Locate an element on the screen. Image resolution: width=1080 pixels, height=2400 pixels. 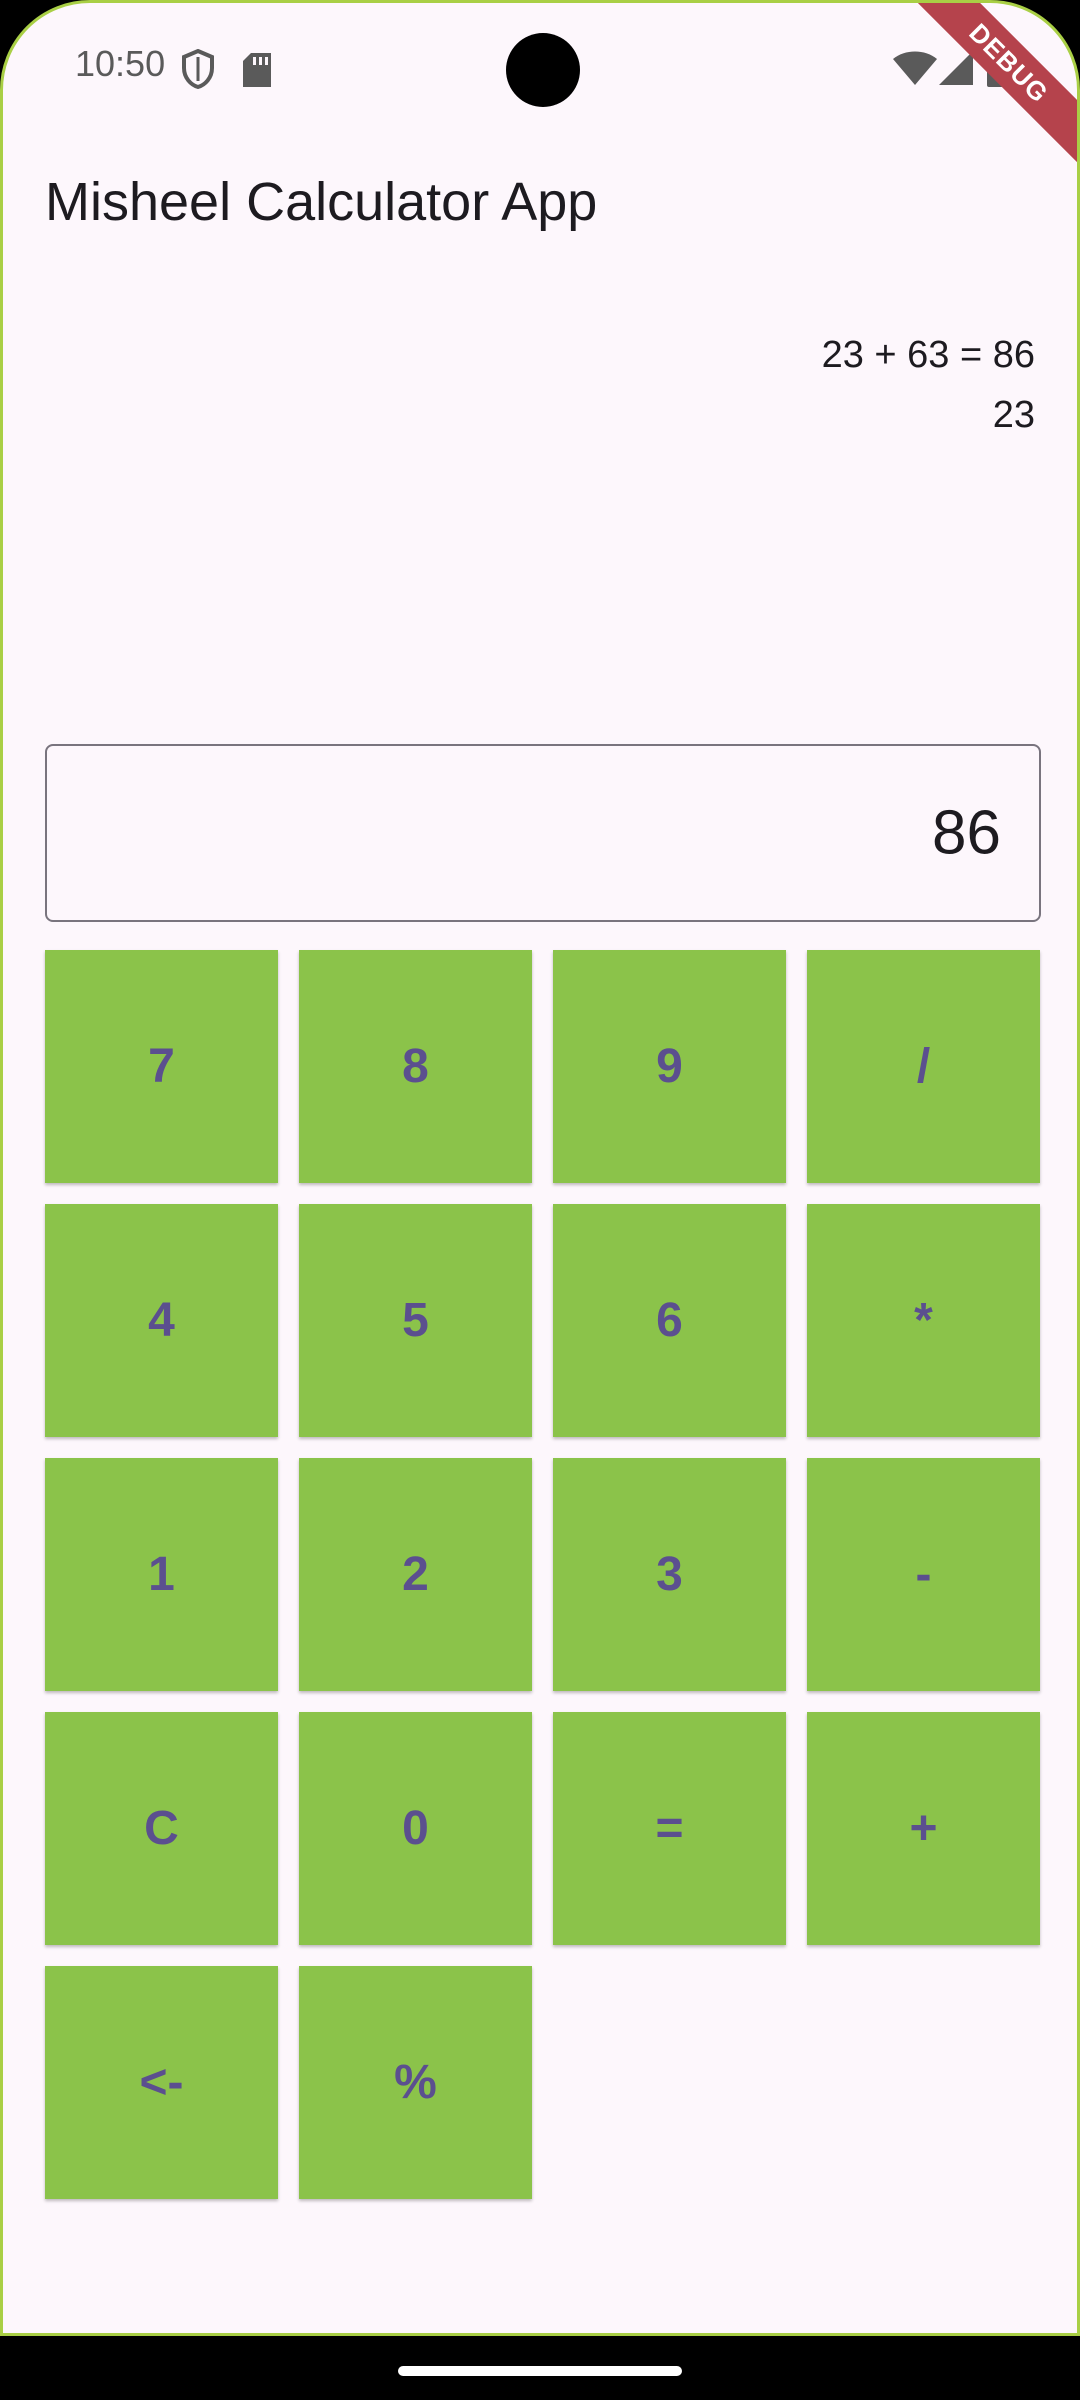
camera-cutout is located at coordinates (543, 70).